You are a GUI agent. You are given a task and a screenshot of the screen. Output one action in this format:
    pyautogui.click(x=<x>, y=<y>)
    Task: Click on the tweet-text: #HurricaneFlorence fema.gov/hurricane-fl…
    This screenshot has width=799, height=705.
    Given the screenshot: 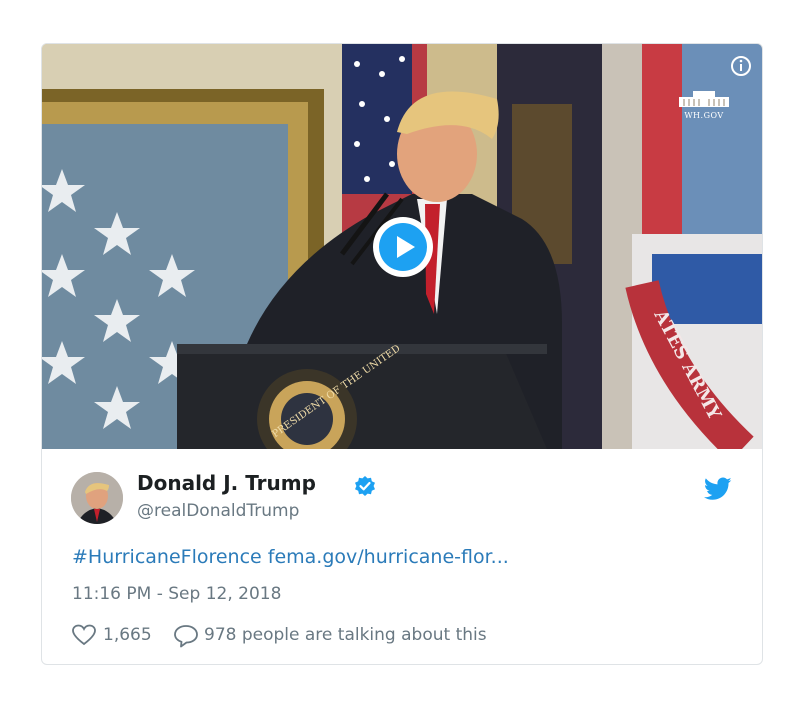 What is the action you would take?
    pyautogui.click(x=290, y=557)
    